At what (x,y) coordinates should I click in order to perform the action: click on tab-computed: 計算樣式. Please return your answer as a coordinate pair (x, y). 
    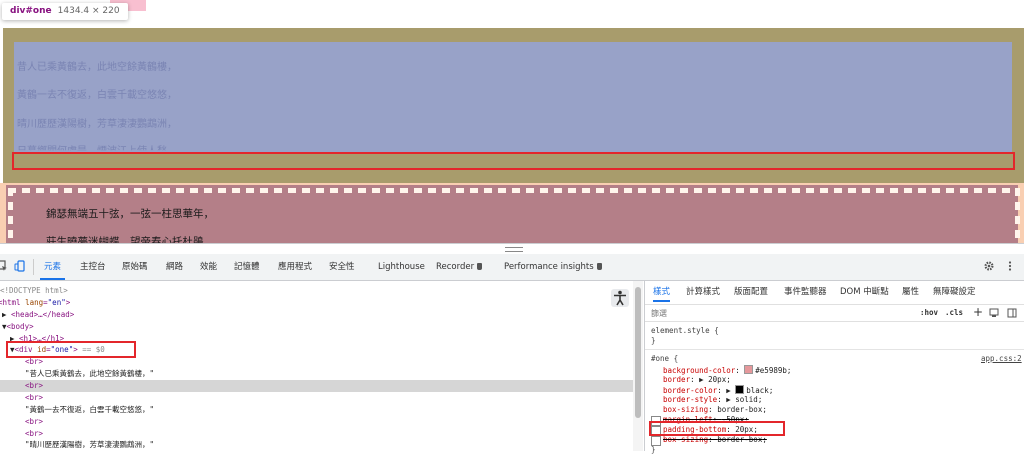
    Looking at the image, I should click on (703, 291).